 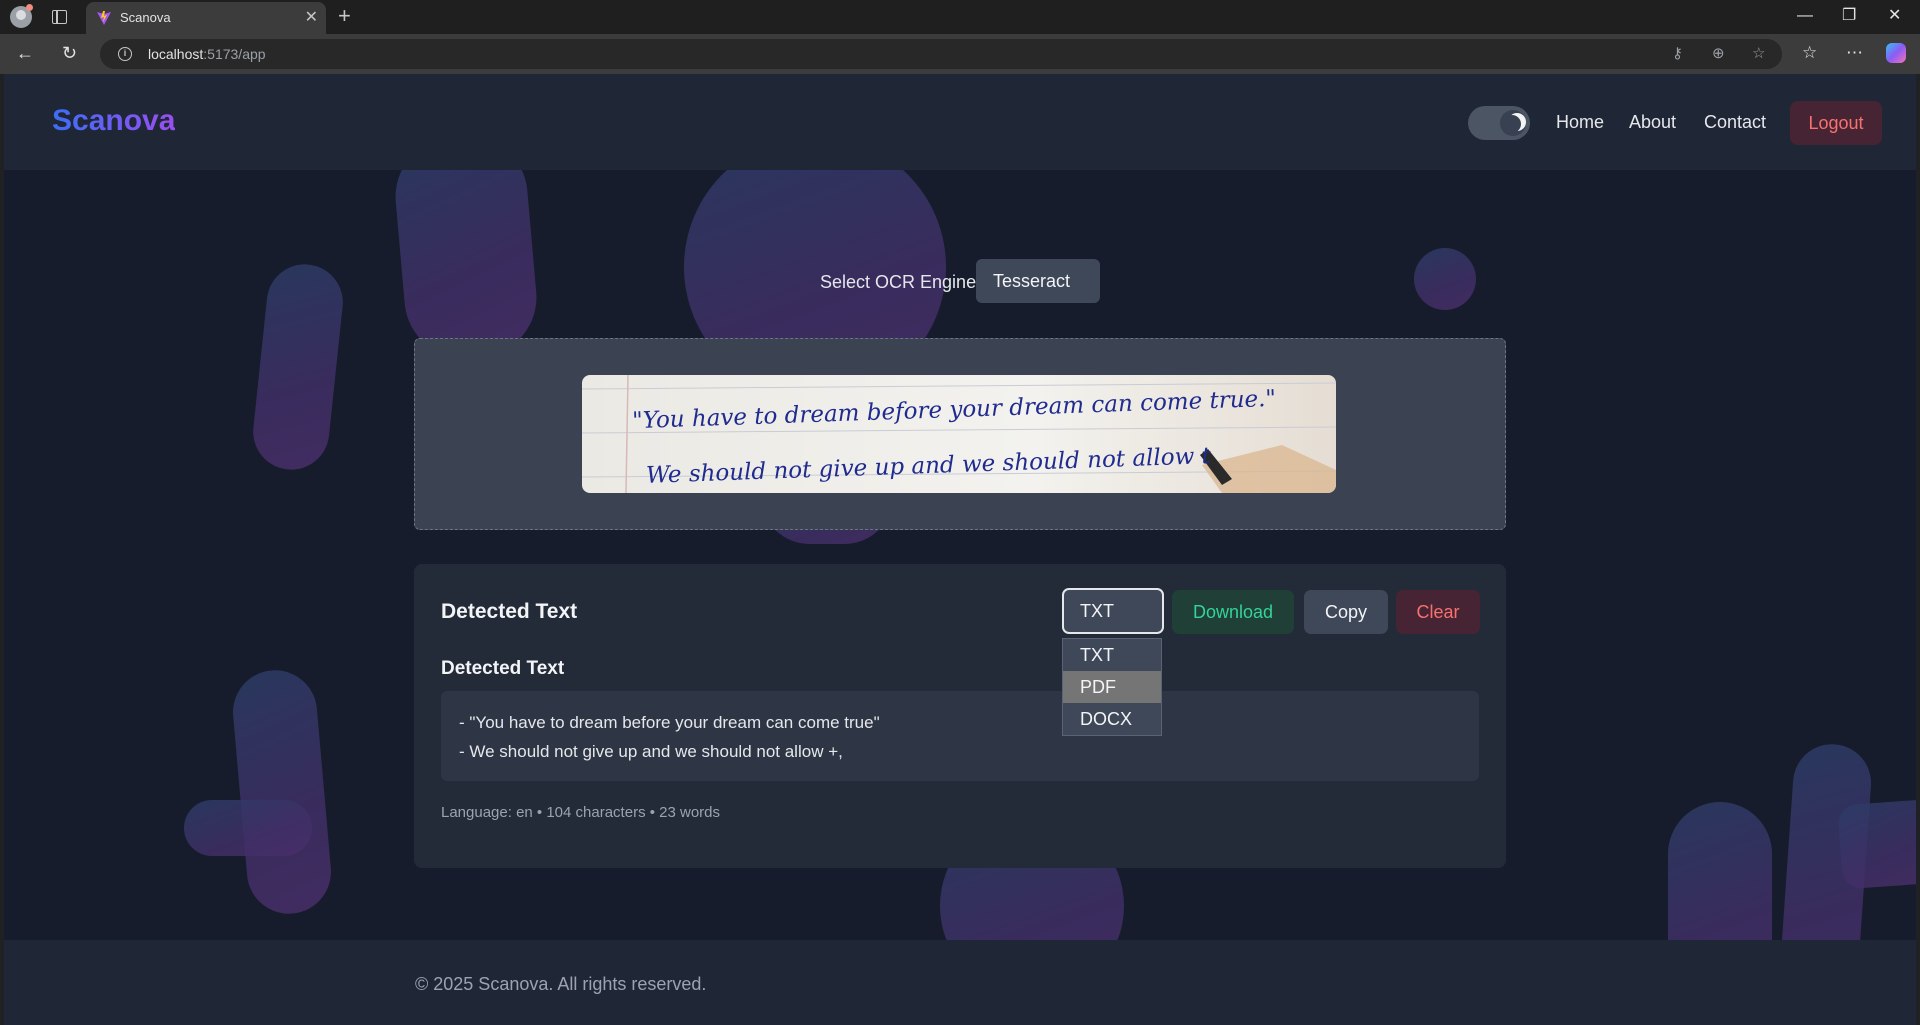 I want to click on moon-icon, so click(x=1512, y=124).